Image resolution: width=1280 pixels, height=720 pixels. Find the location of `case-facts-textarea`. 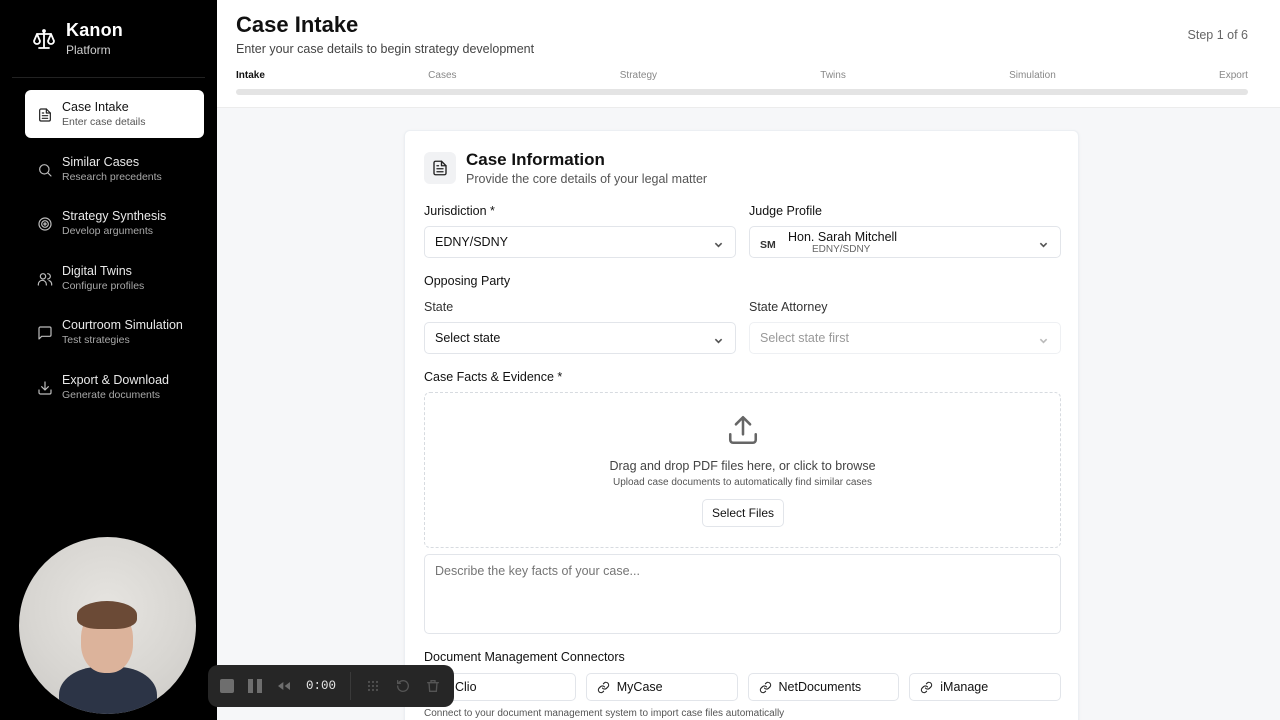

case-facts-textarea is located at coordinates (742, 594).